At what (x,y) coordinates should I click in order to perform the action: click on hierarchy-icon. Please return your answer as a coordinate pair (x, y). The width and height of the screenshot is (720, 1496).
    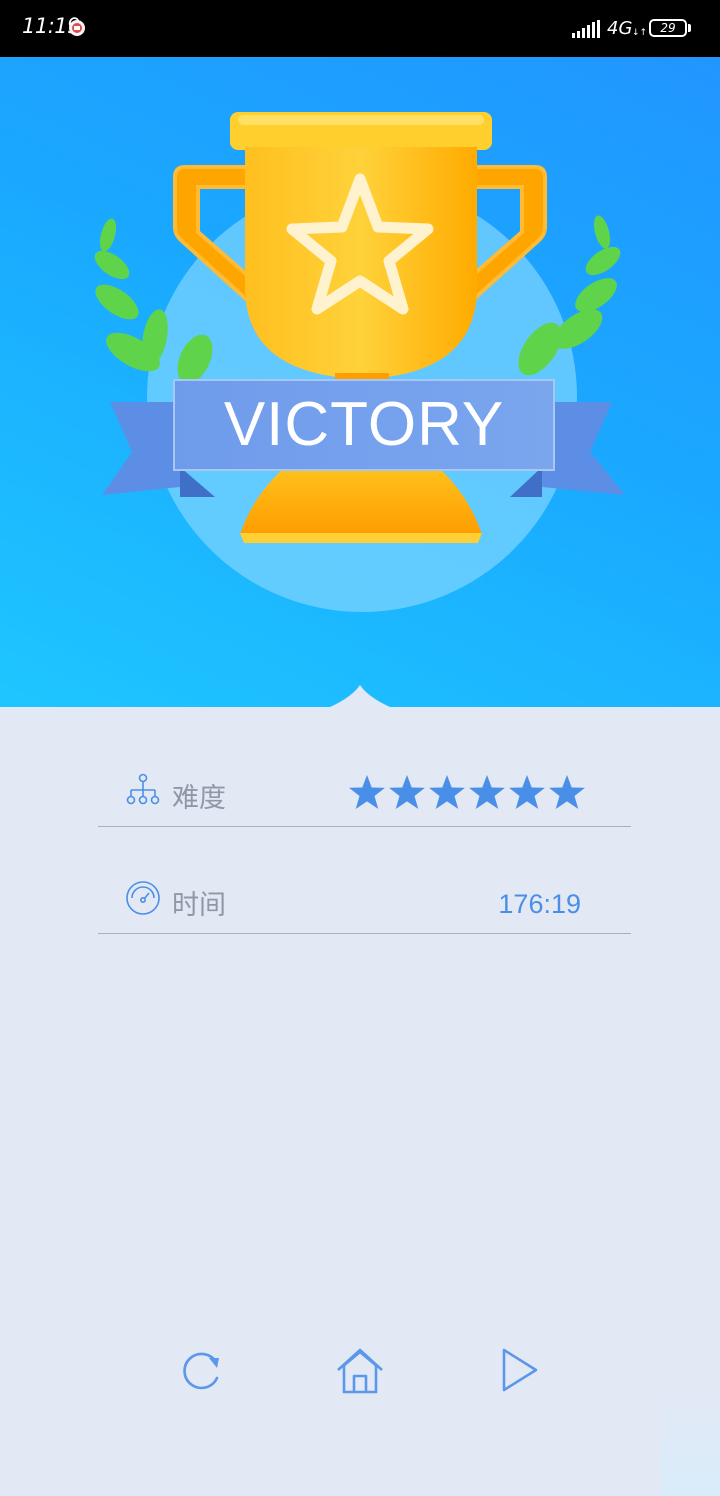
    Looking at the image, I should click on (143, 789).